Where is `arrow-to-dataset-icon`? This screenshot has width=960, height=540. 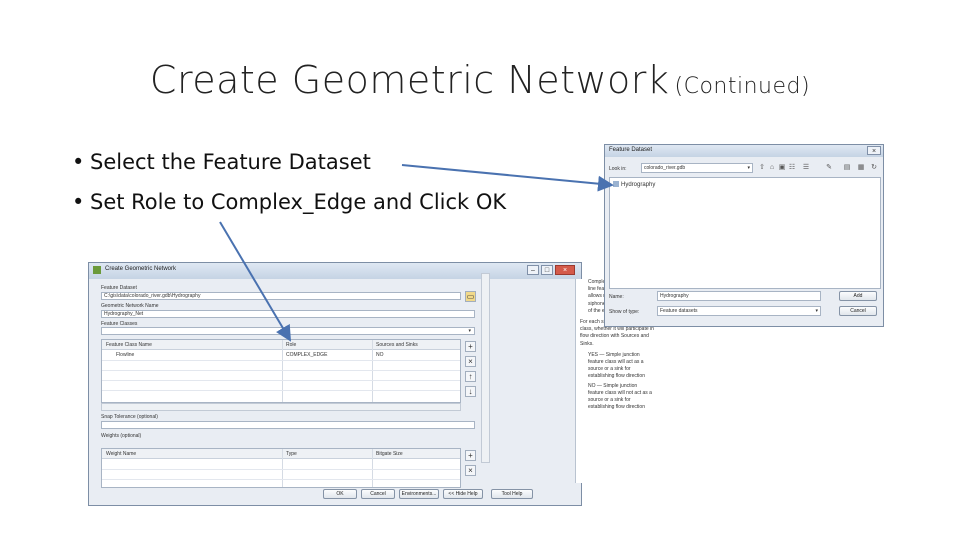
arrow-to-dataset-icon is located at coordinates (507, 178).